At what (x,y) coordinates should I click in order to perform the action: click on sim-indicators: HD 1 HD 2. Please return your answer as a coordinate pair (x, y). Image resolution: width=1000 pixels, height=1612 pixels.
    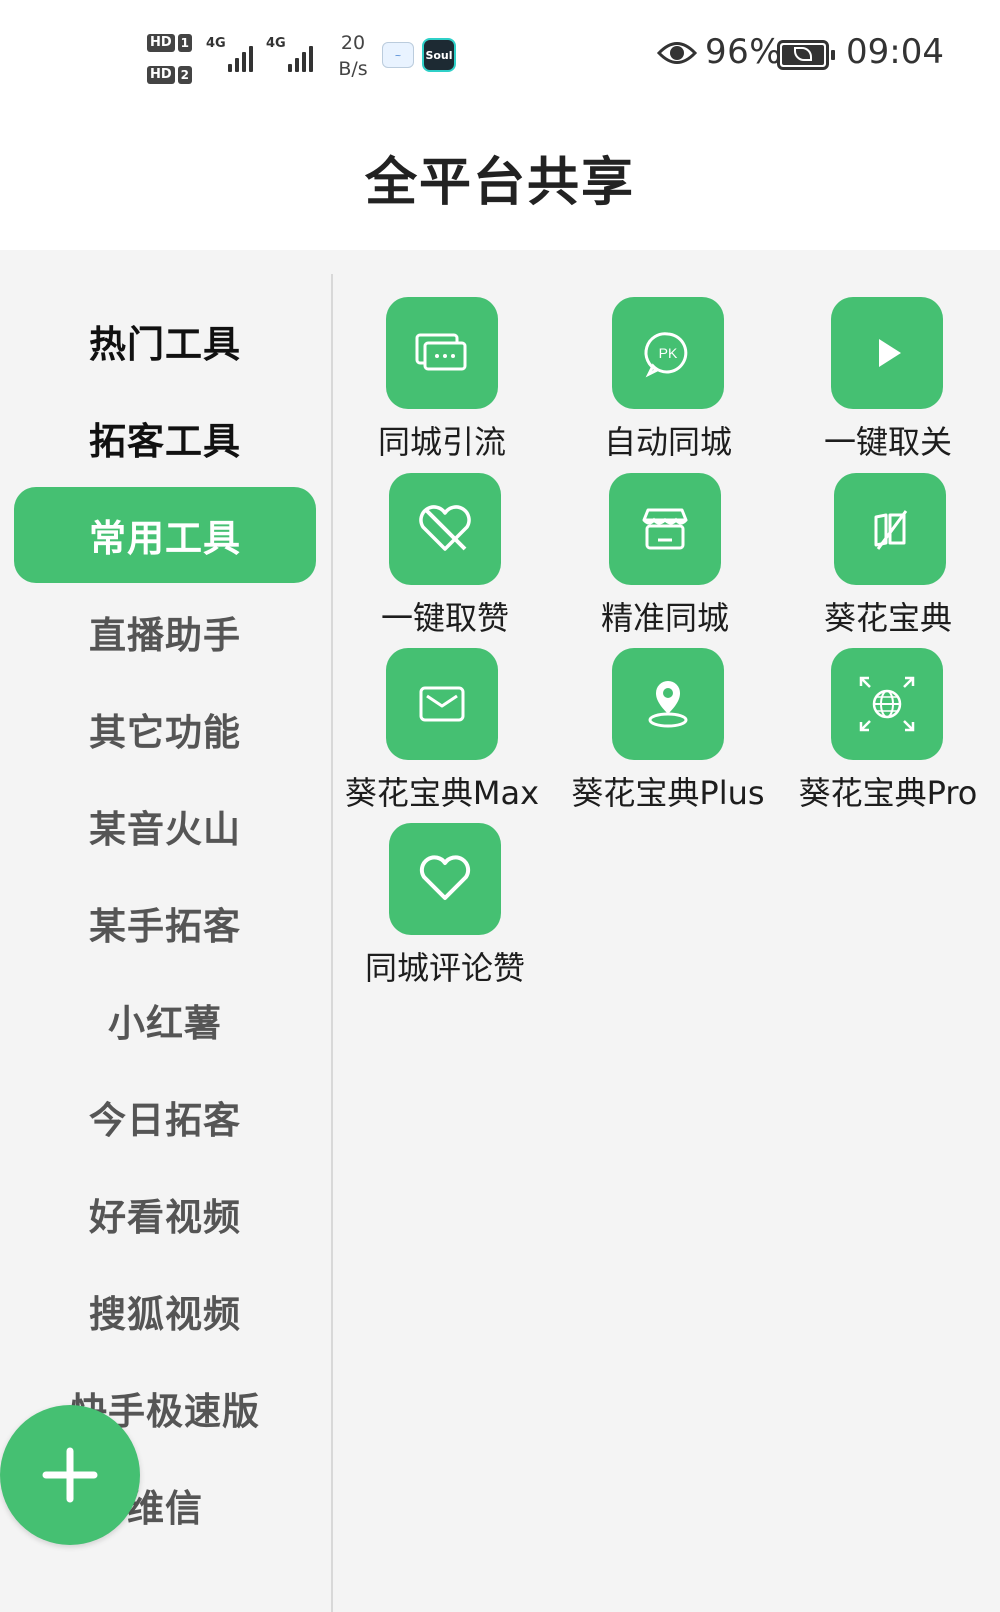
    Looking at the image, I should click on (171, 62).